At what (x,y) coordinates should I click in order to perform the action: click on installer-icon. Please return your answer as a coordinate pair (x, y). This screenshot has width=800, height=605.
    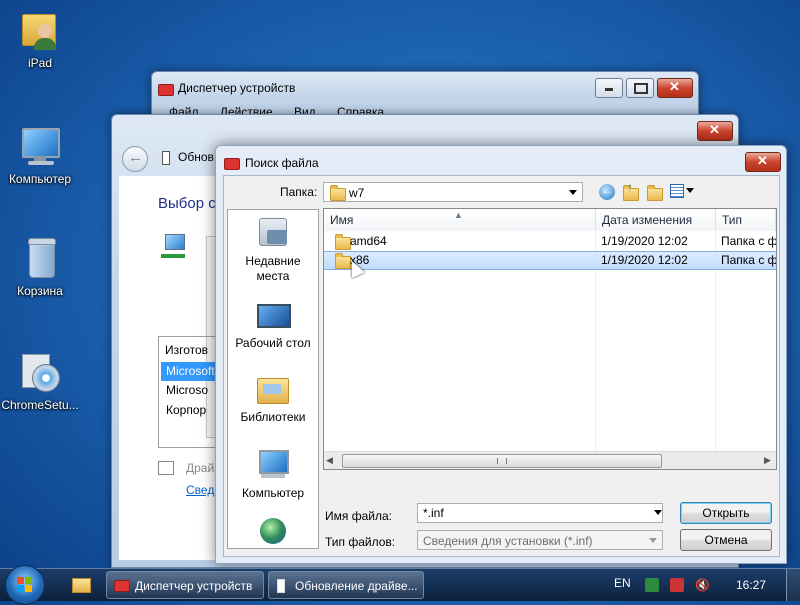
    Looking at the image, I should click on (40, 372).